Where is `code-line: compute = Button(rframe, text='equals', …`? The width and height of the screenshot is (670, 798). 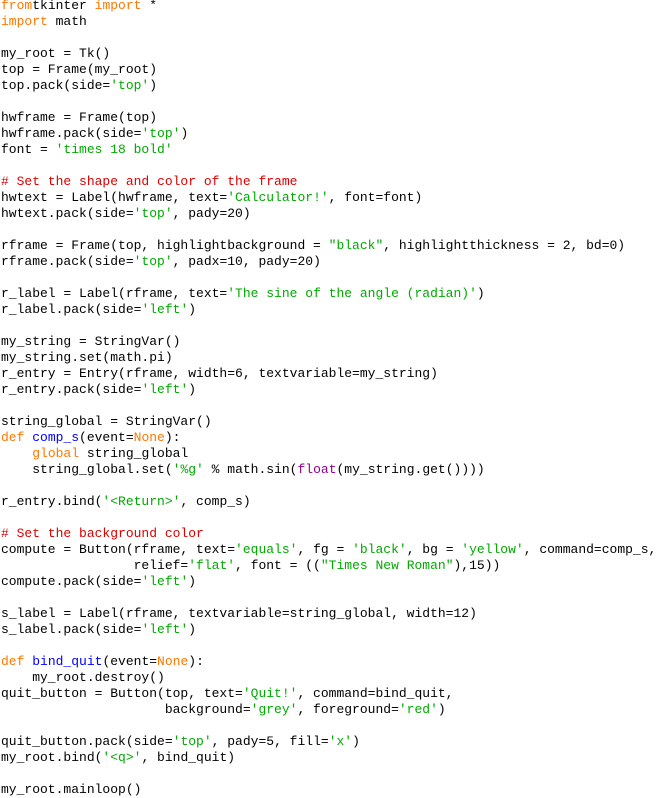
code-line: compute = Button(rframe, text='equals', … is located at coordinates (328, 550).